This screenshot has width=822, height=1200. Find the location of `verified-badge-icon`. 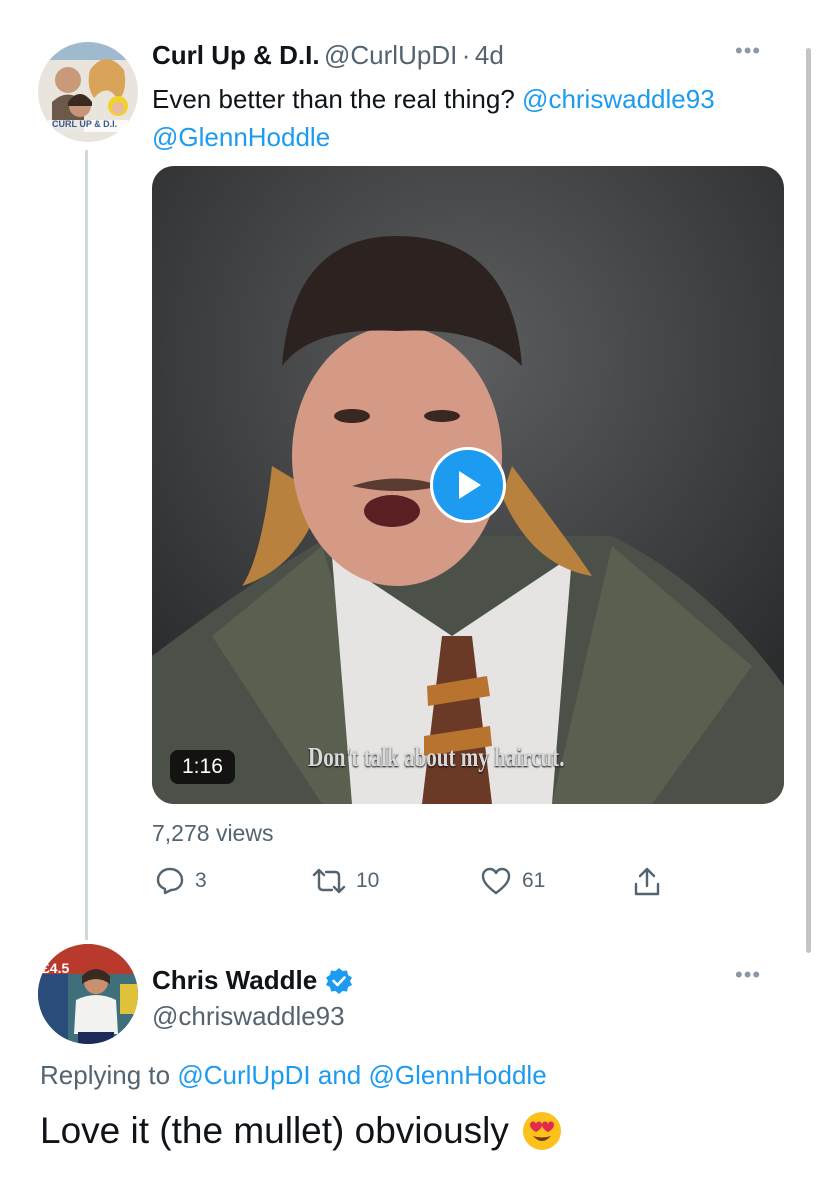

verified-badge-icon is located at coordinates (339, 980).